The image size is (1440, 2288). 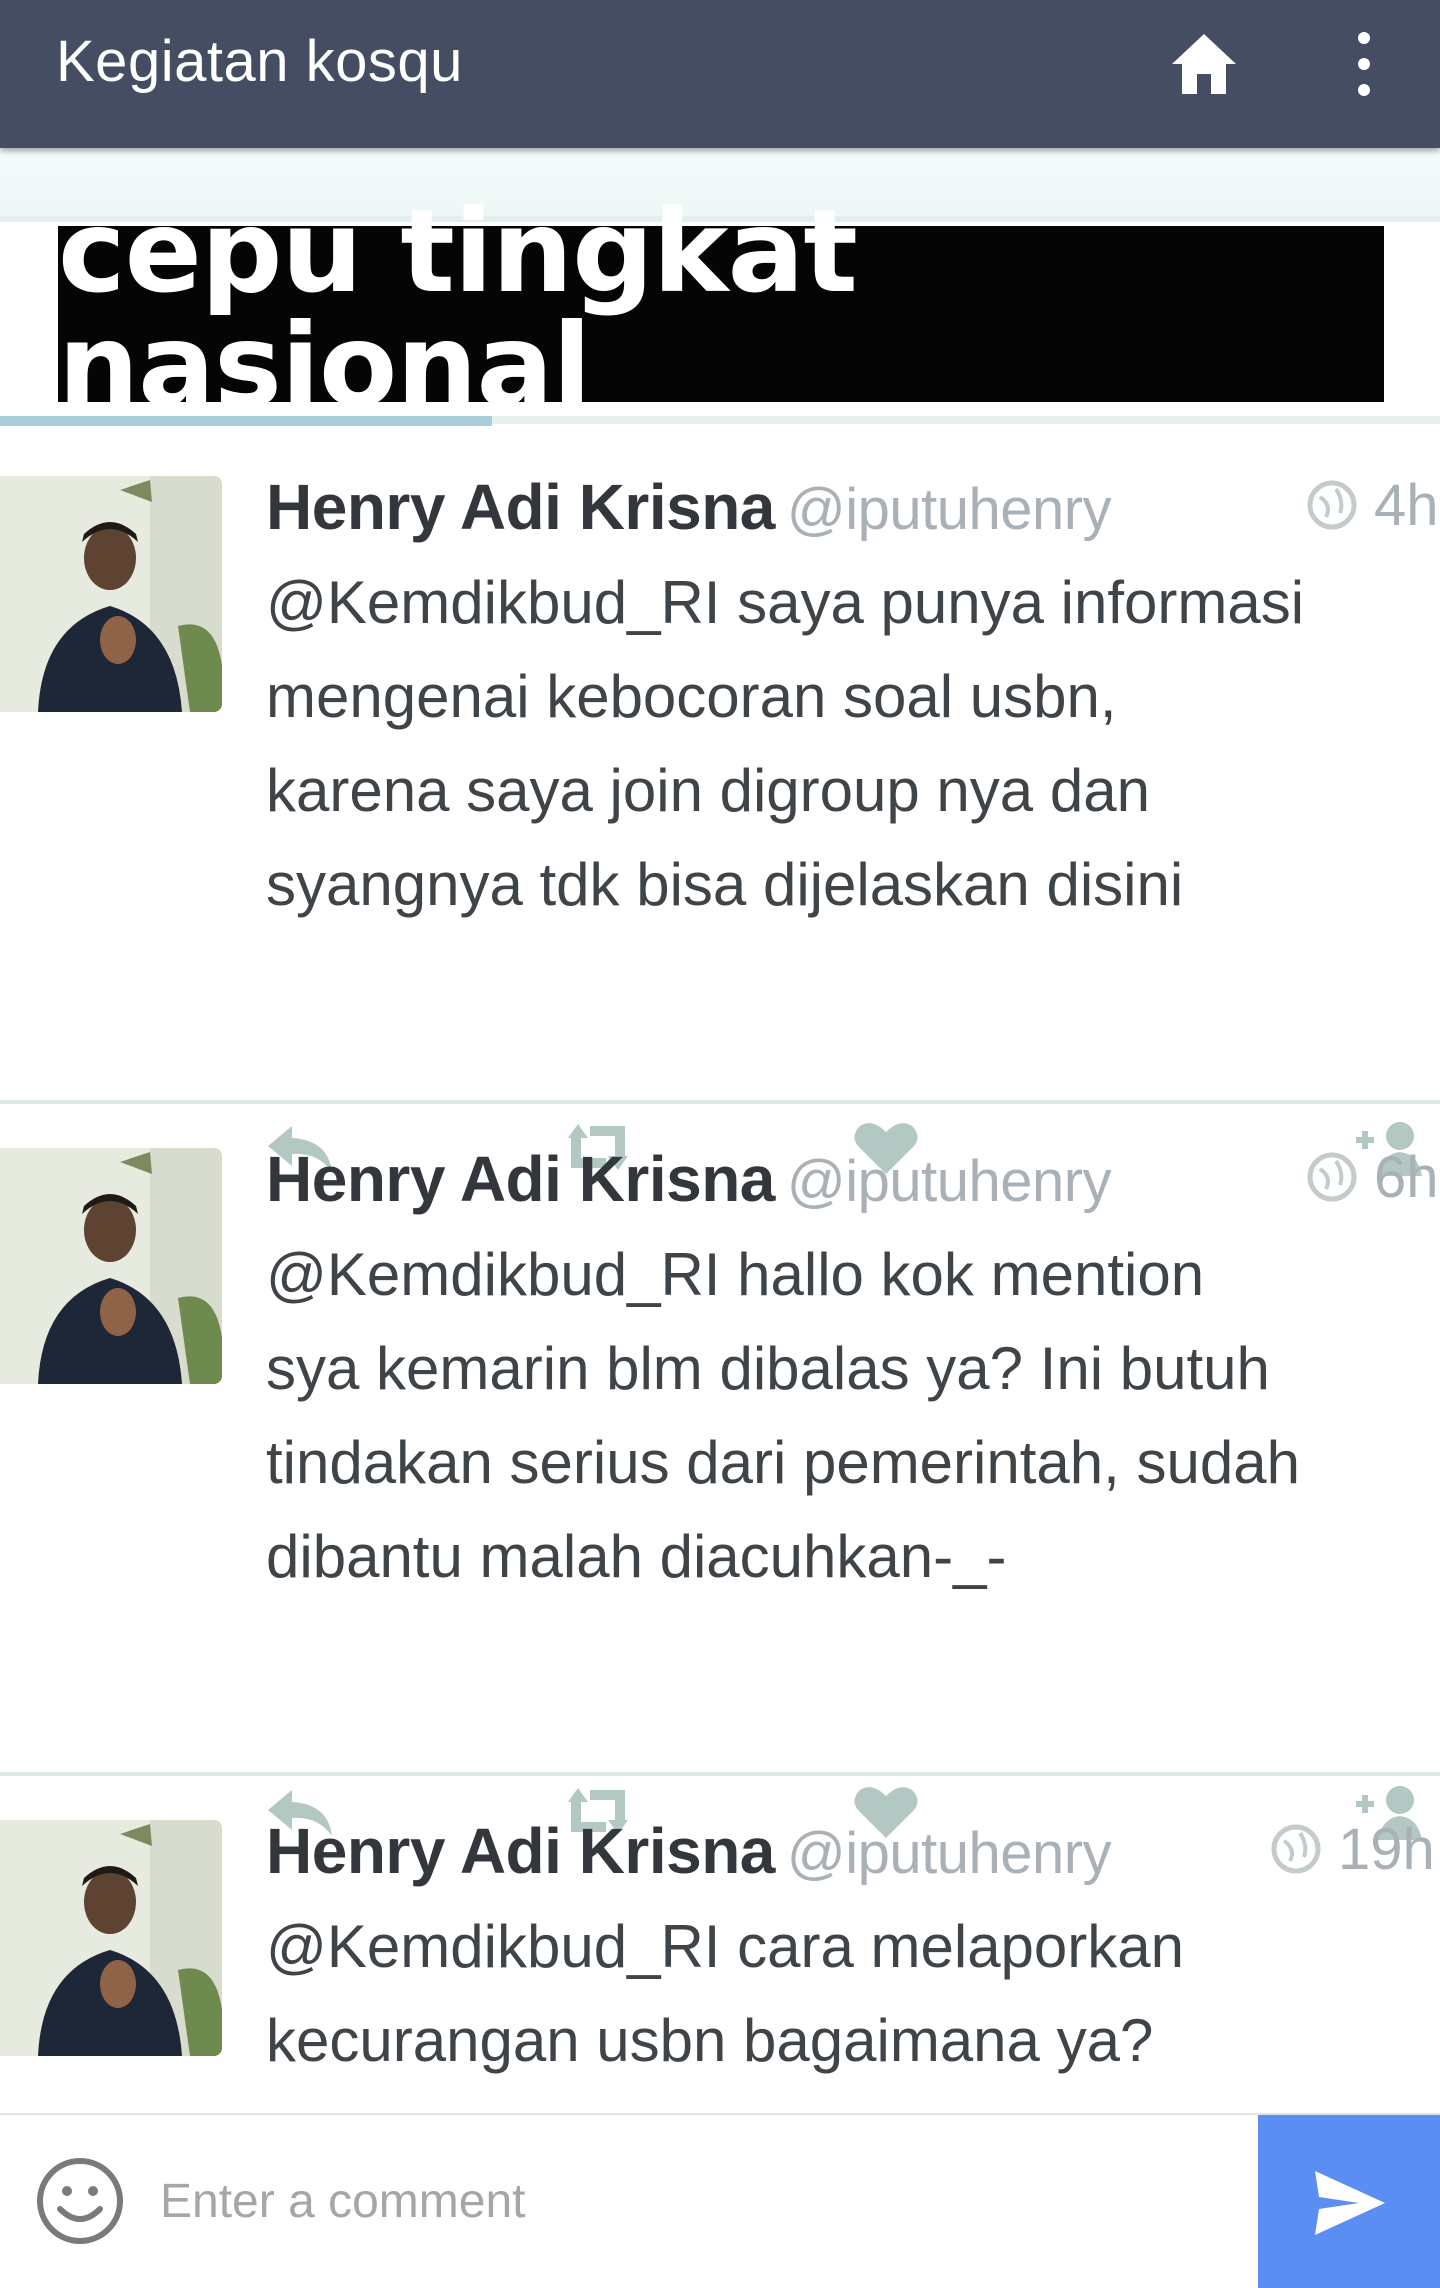 What do you see at coordinates (1372, 1177) in the screenshot?
I see `tweet-time: 6h` at bounding box center [1372, 1177].